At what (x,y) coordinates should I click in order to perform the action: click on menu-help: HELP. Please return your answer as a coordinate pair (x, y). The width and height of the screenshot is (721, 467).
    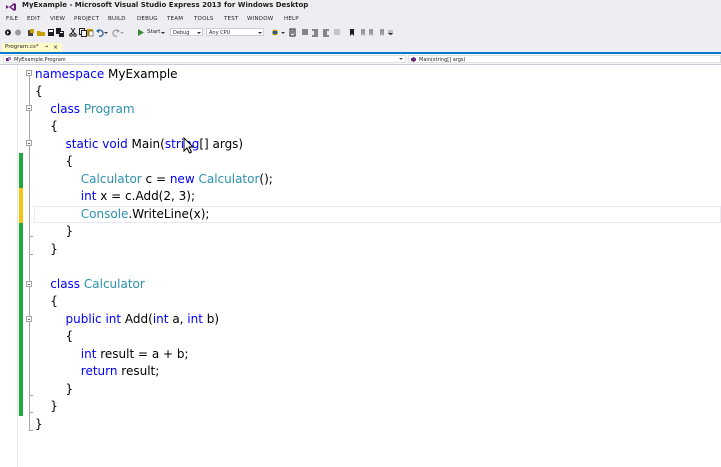
    Looking at the image, I should click on (291, 19).